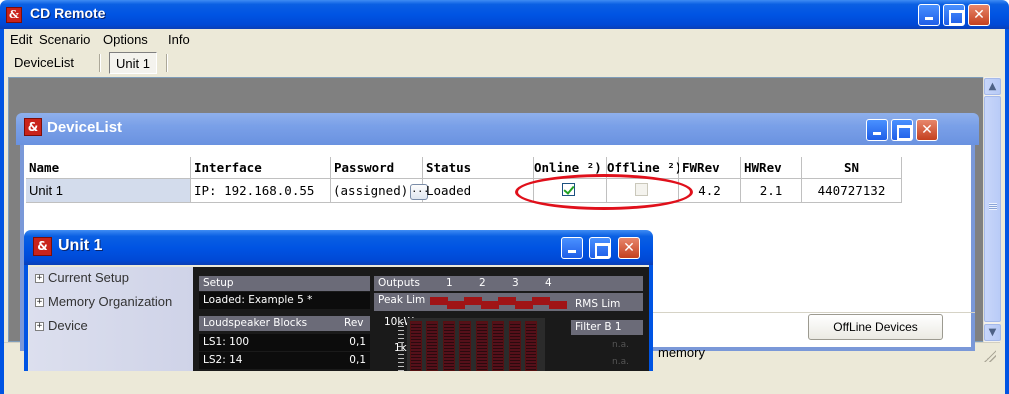  I want to click on devicelist-title-bar: & DeviceList ✕, so click(497, 129).